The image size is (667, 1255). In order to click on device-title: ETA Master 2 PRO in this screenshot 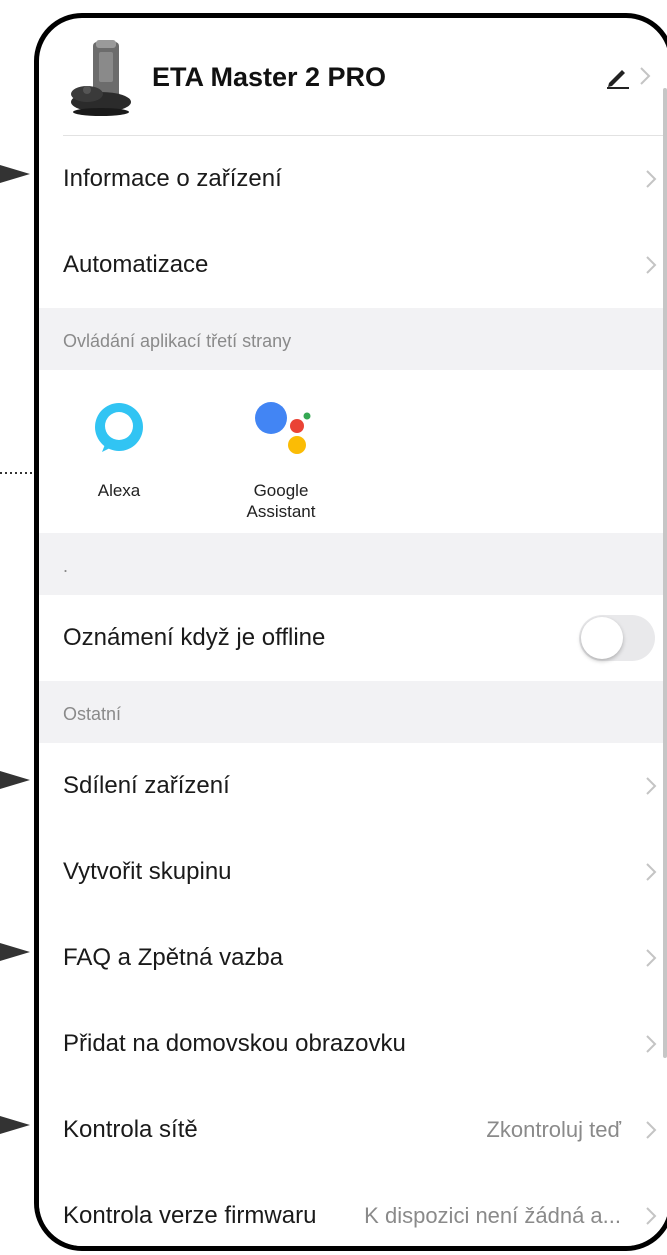, I will do `click(269, 77)`.